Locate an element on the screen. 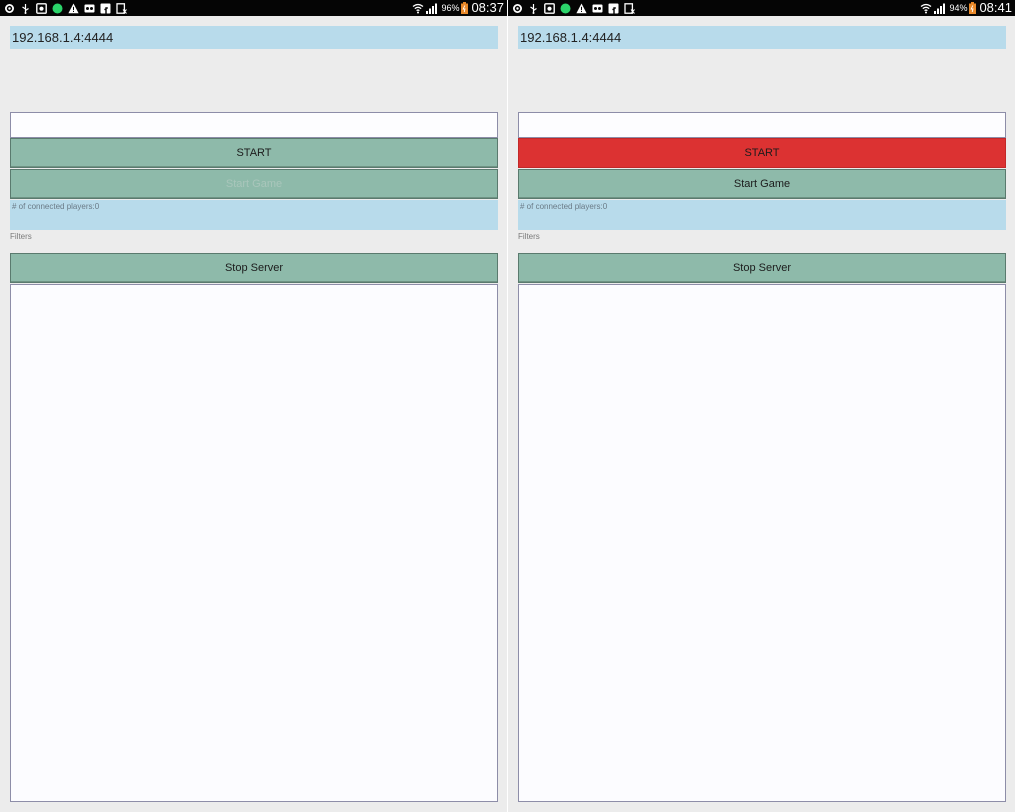  battery-percent: 96% is located at coordinates (450, 8).